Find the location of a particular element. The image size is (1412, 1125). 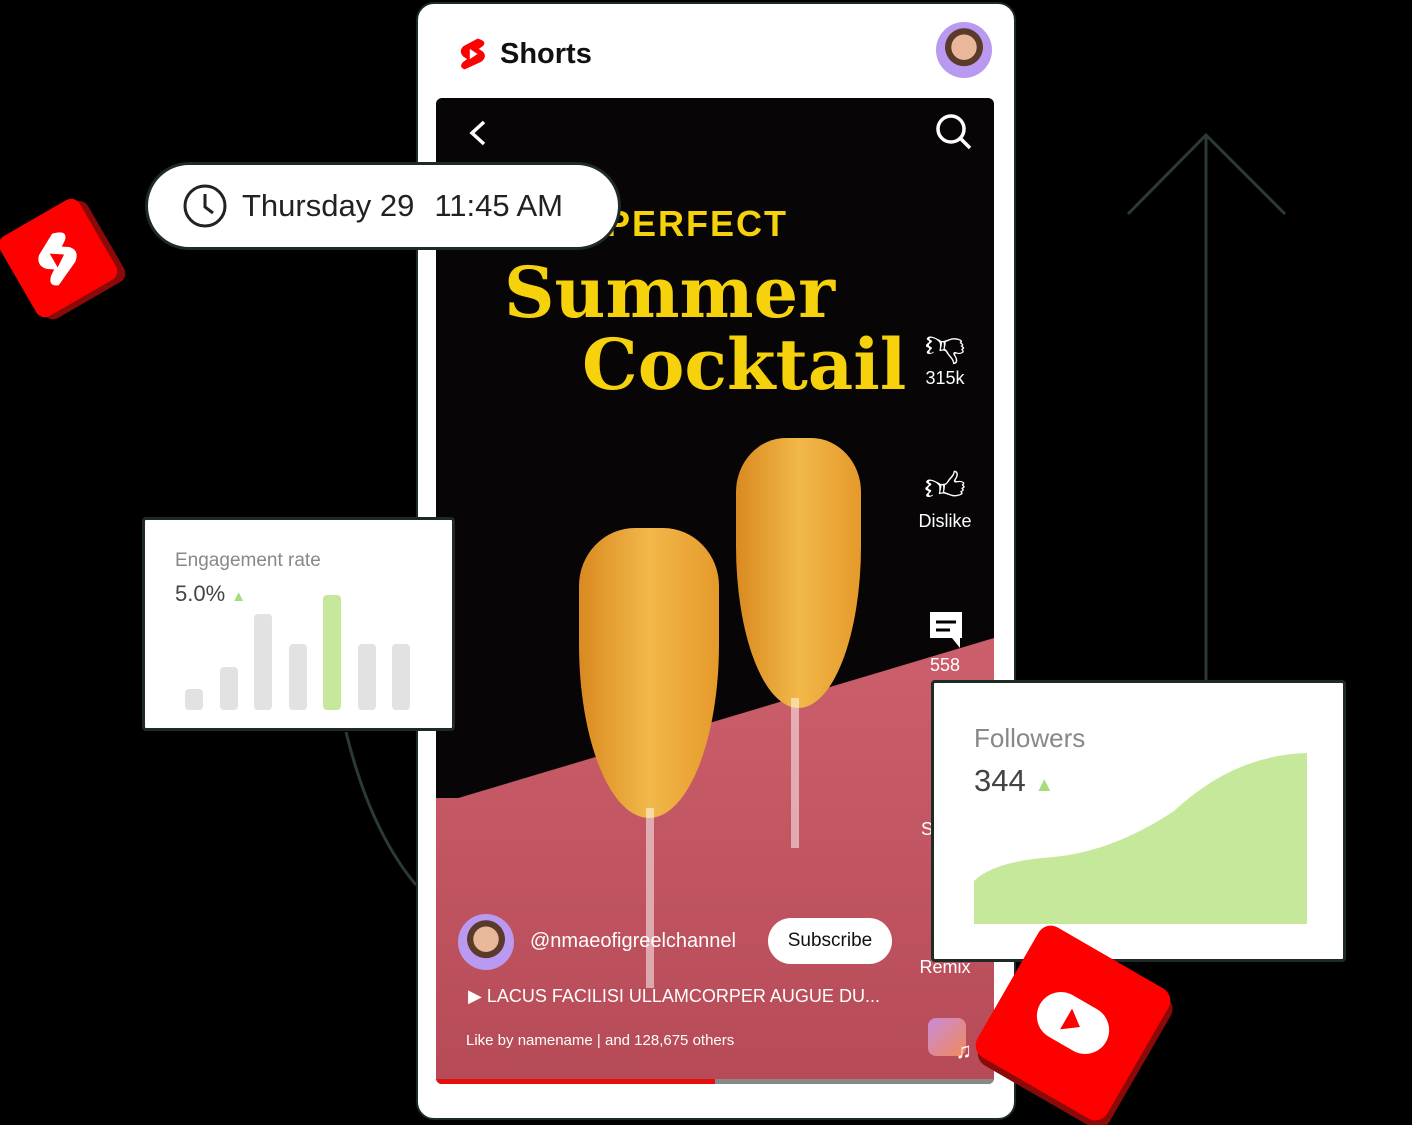

followers-card: Followers 344 ▲ is located at coordinates (1138, 821).